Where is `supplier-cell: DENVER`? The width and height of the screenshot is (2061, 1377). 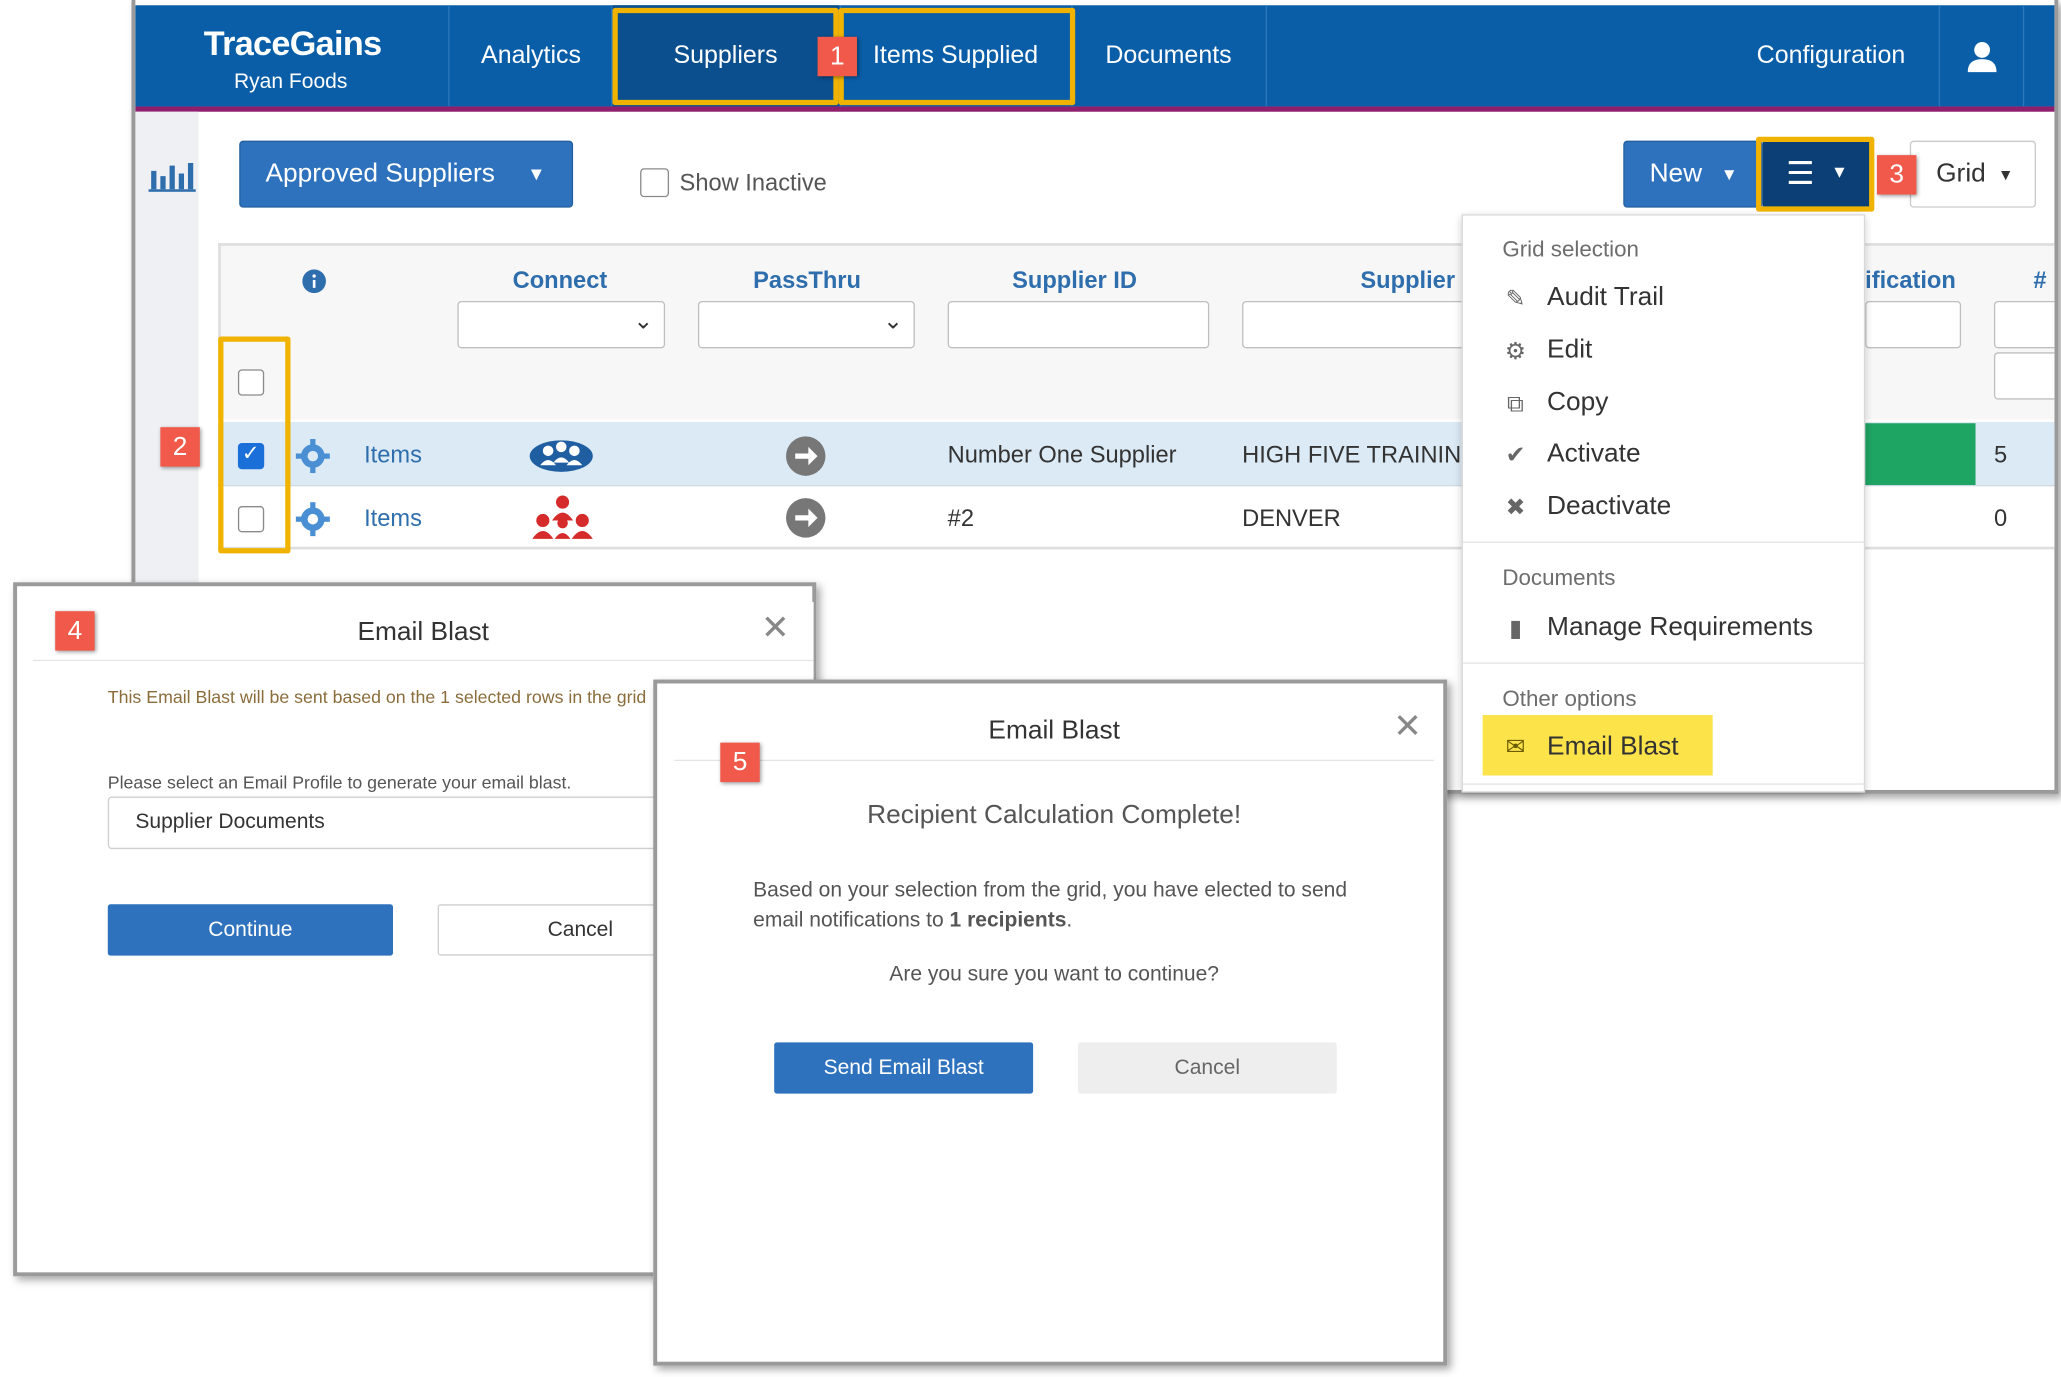
supplier-cell: DENVER is located at coordinates (1291, 518).